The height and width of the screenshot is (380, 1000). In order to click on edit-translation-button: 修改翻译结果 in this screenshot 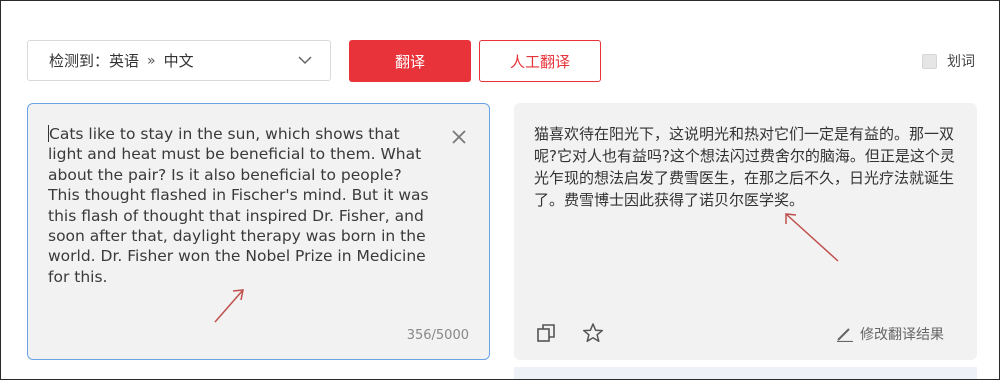, I will do `click(890, 334)`.